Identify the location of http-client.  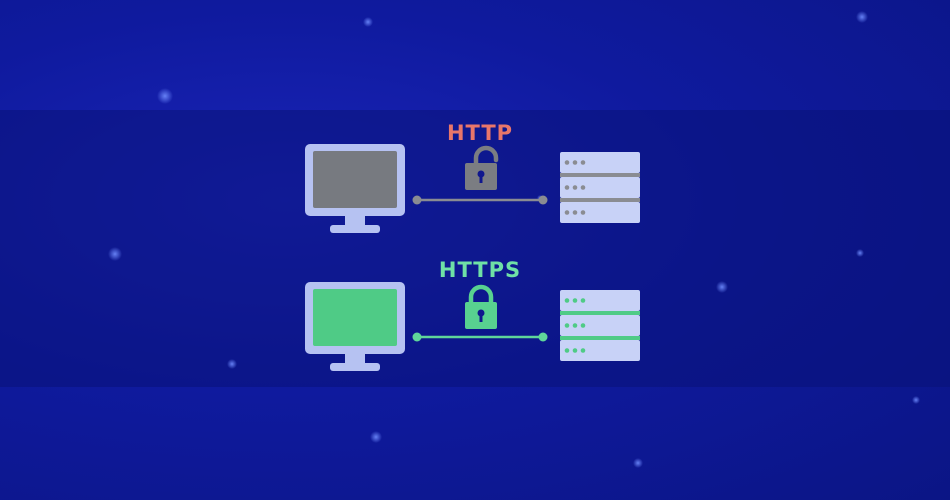
(355, 188).